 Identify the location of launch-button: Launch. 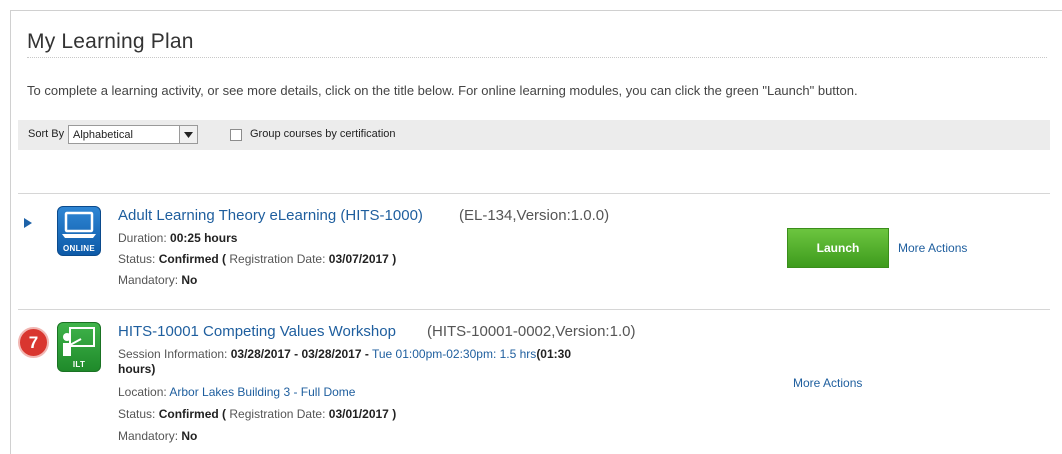
(838, 248).